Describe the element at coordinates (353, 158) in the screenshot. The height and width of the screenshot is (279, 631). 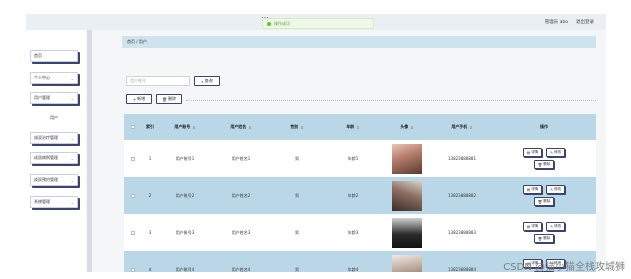
I see `cell-age: 年龄1` at that location.